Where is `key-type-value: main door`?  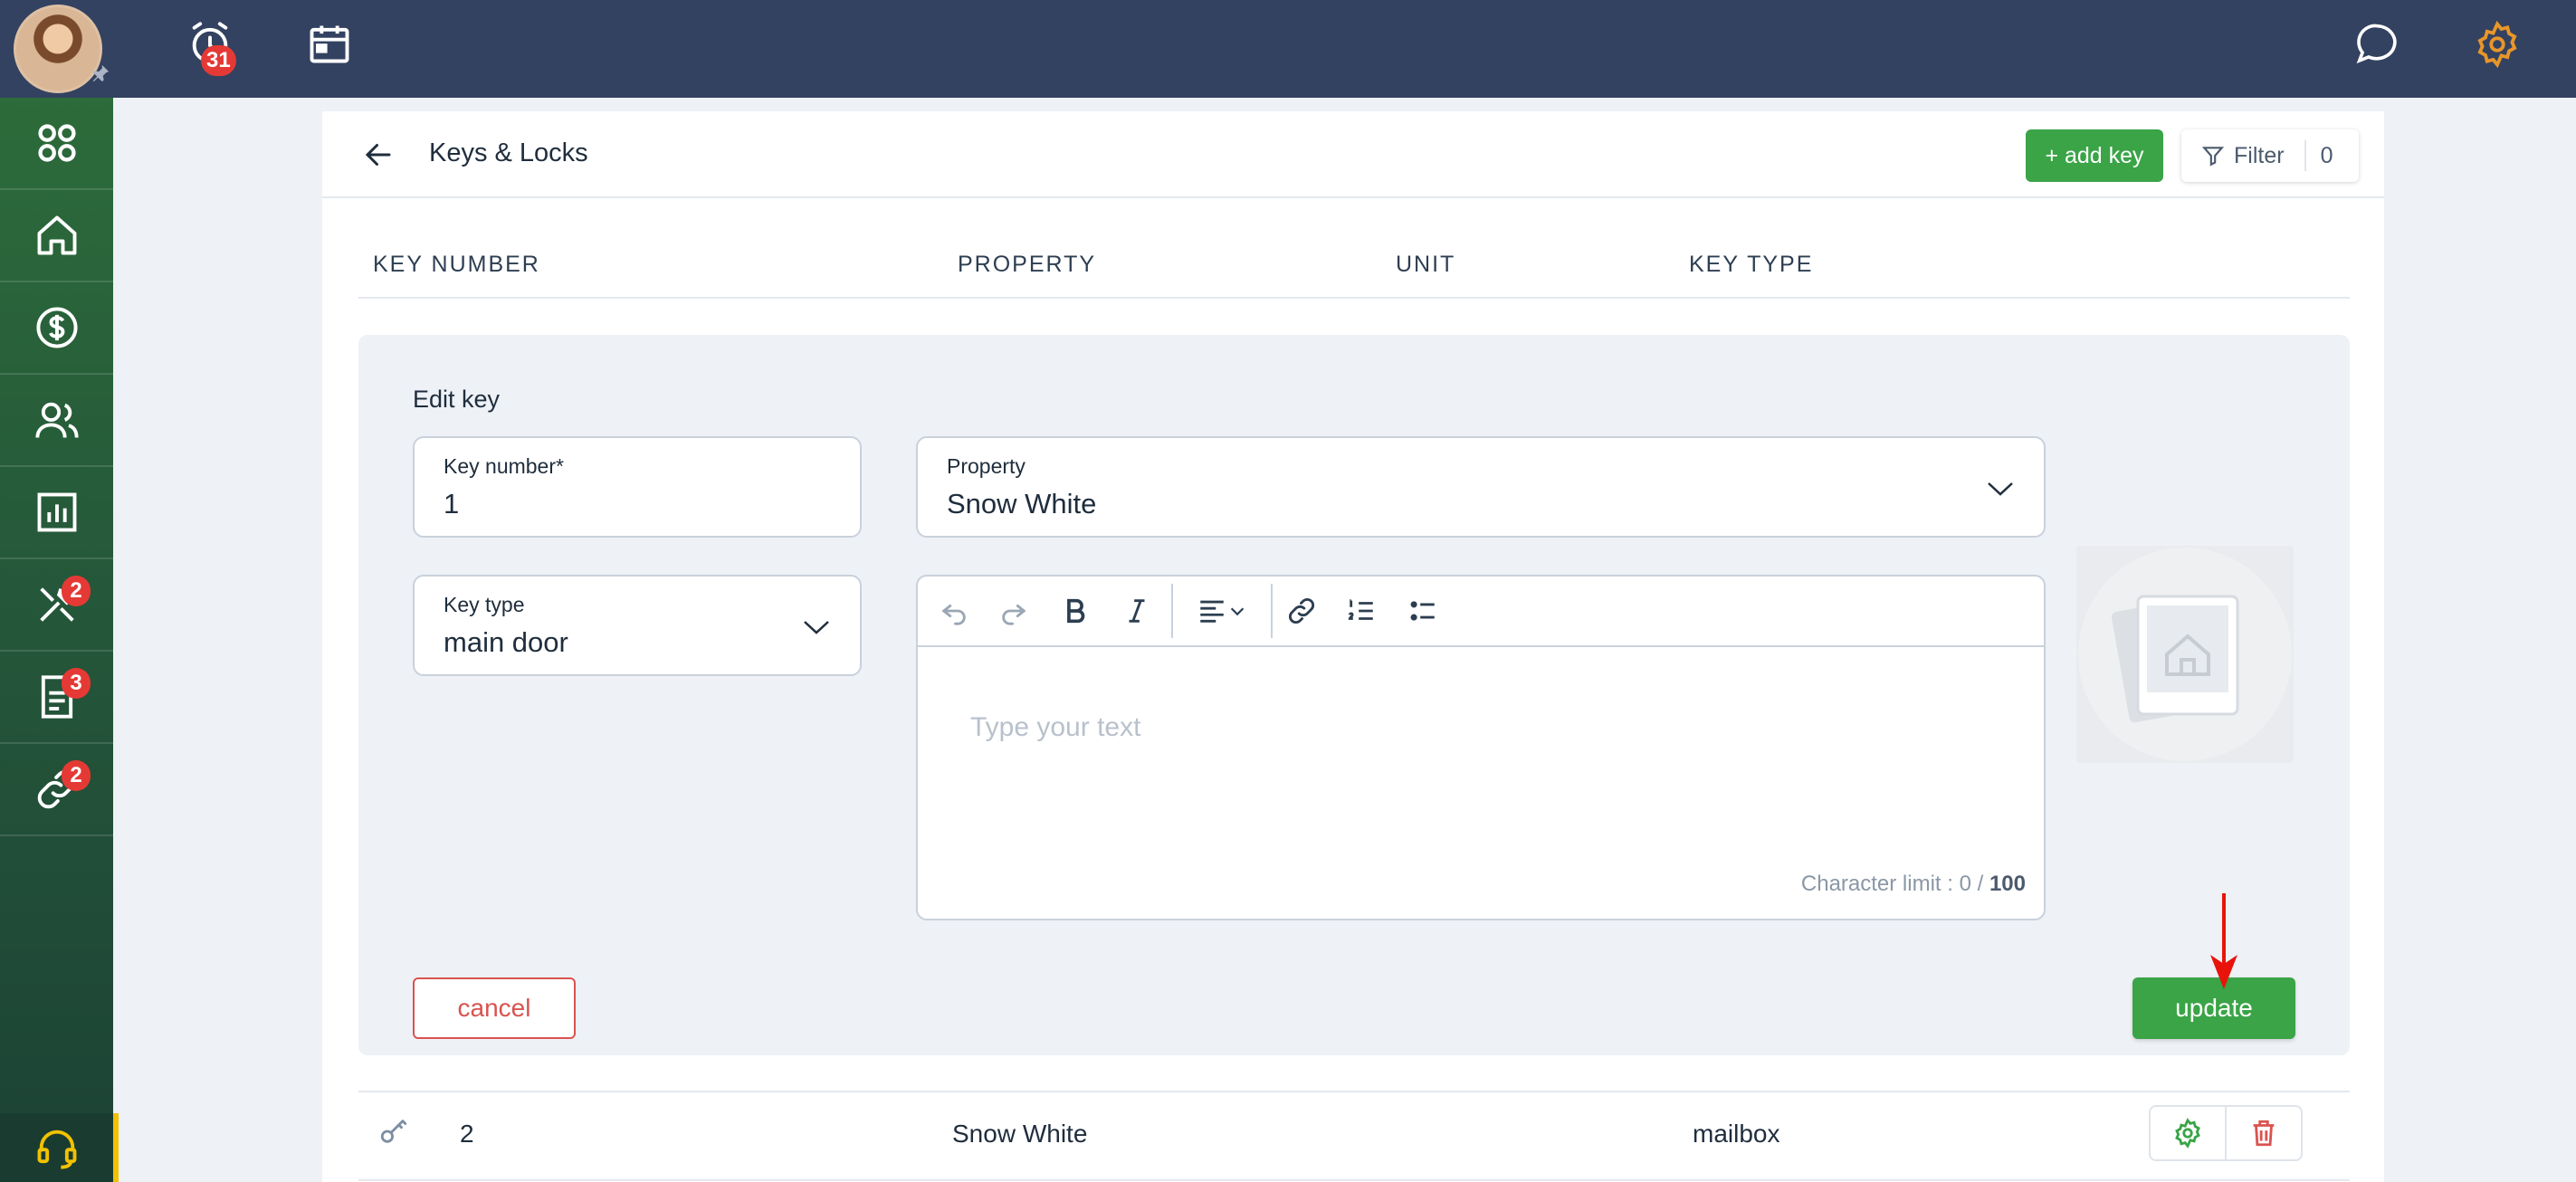 key-type-value: main door is located at coordinates (506, 642).